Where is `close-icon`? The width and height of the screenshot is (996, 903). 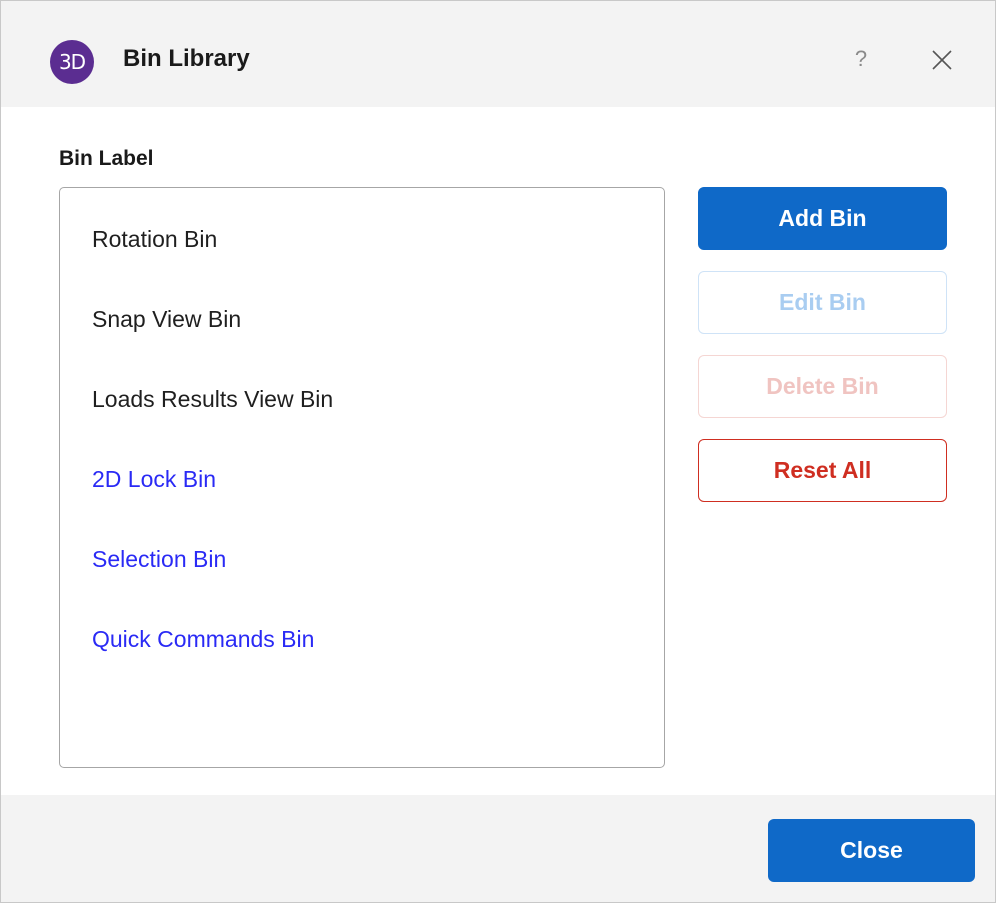 close-icon is located at coordinates (942, 60).